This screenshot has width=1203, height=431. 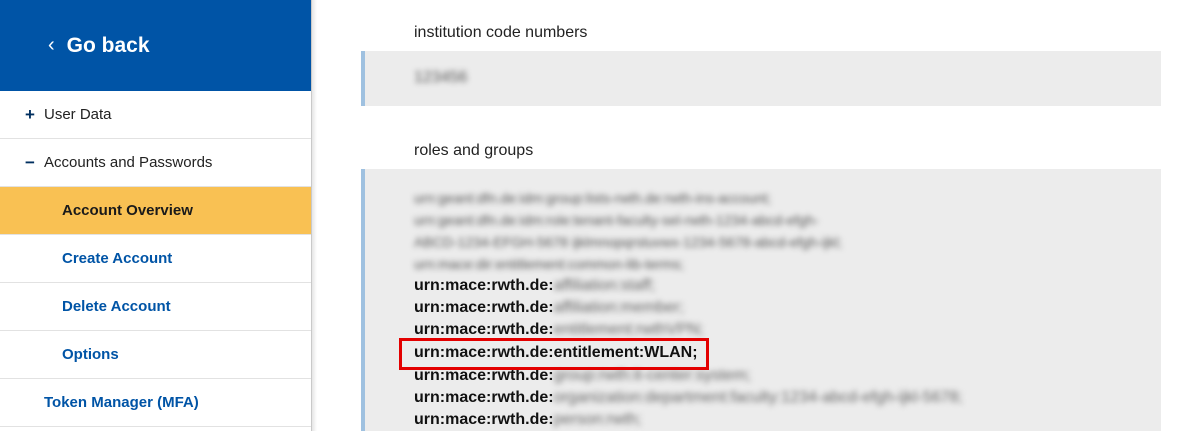 I want to click on sidebar-item-user-data: + User Data, so click(x=155, y=115).